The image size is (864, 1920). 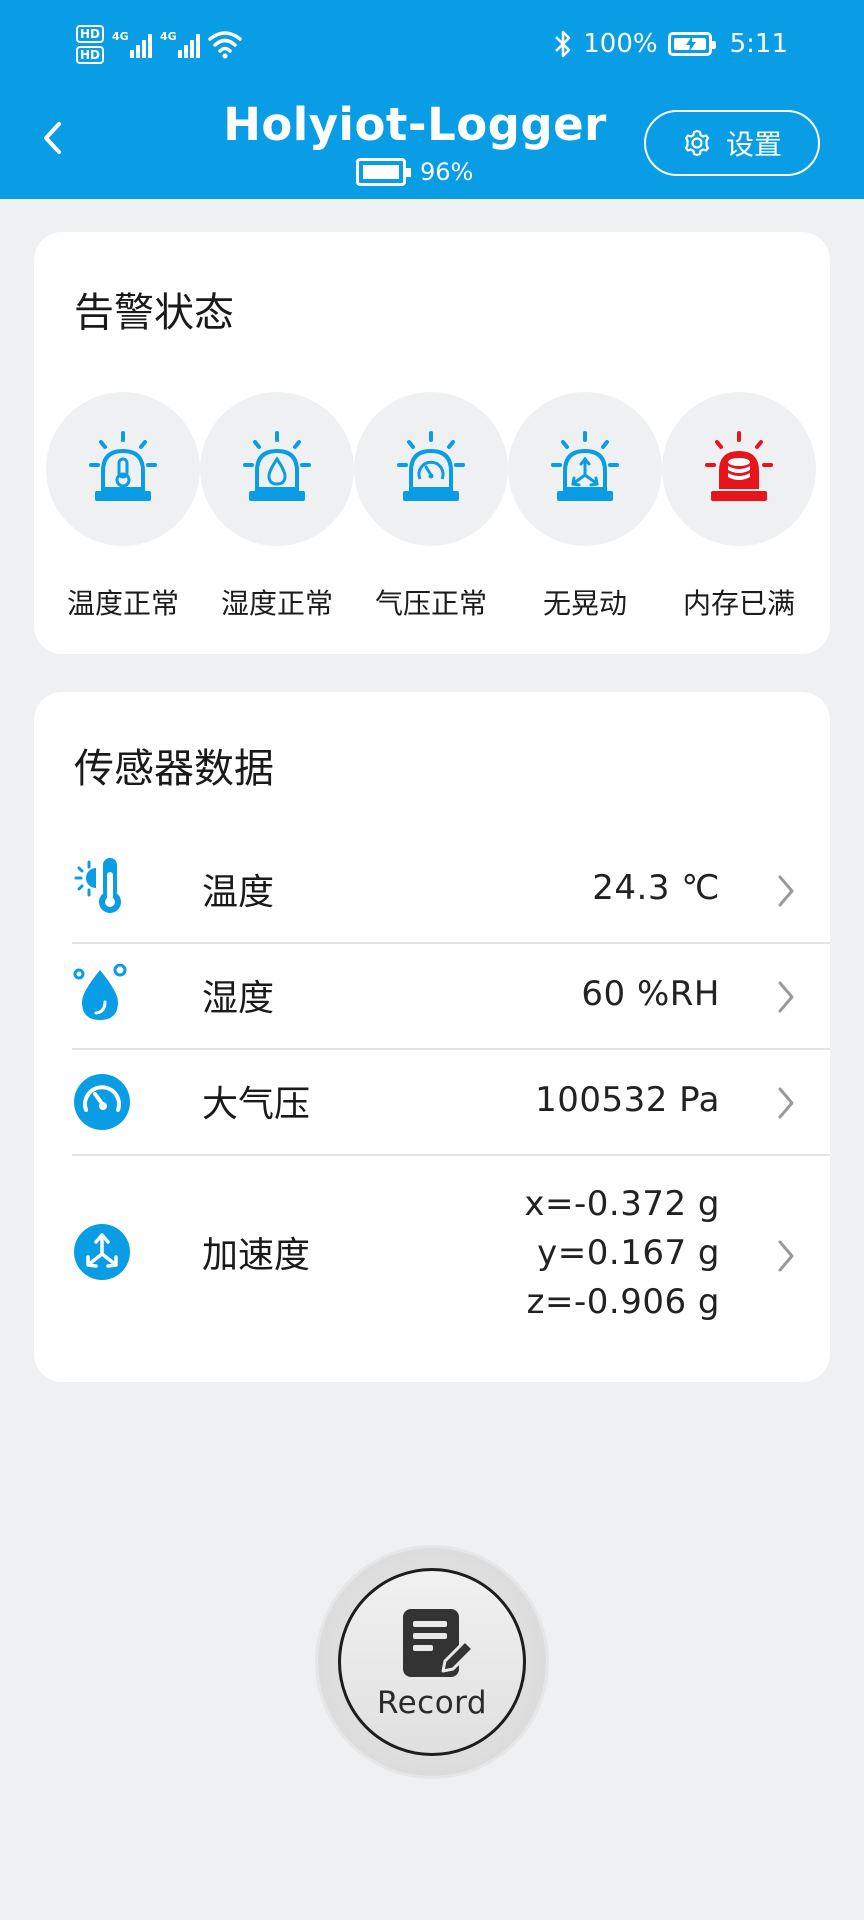 I want to click on sensor-card-title: 传感器数据, so click(x=174, y=769).